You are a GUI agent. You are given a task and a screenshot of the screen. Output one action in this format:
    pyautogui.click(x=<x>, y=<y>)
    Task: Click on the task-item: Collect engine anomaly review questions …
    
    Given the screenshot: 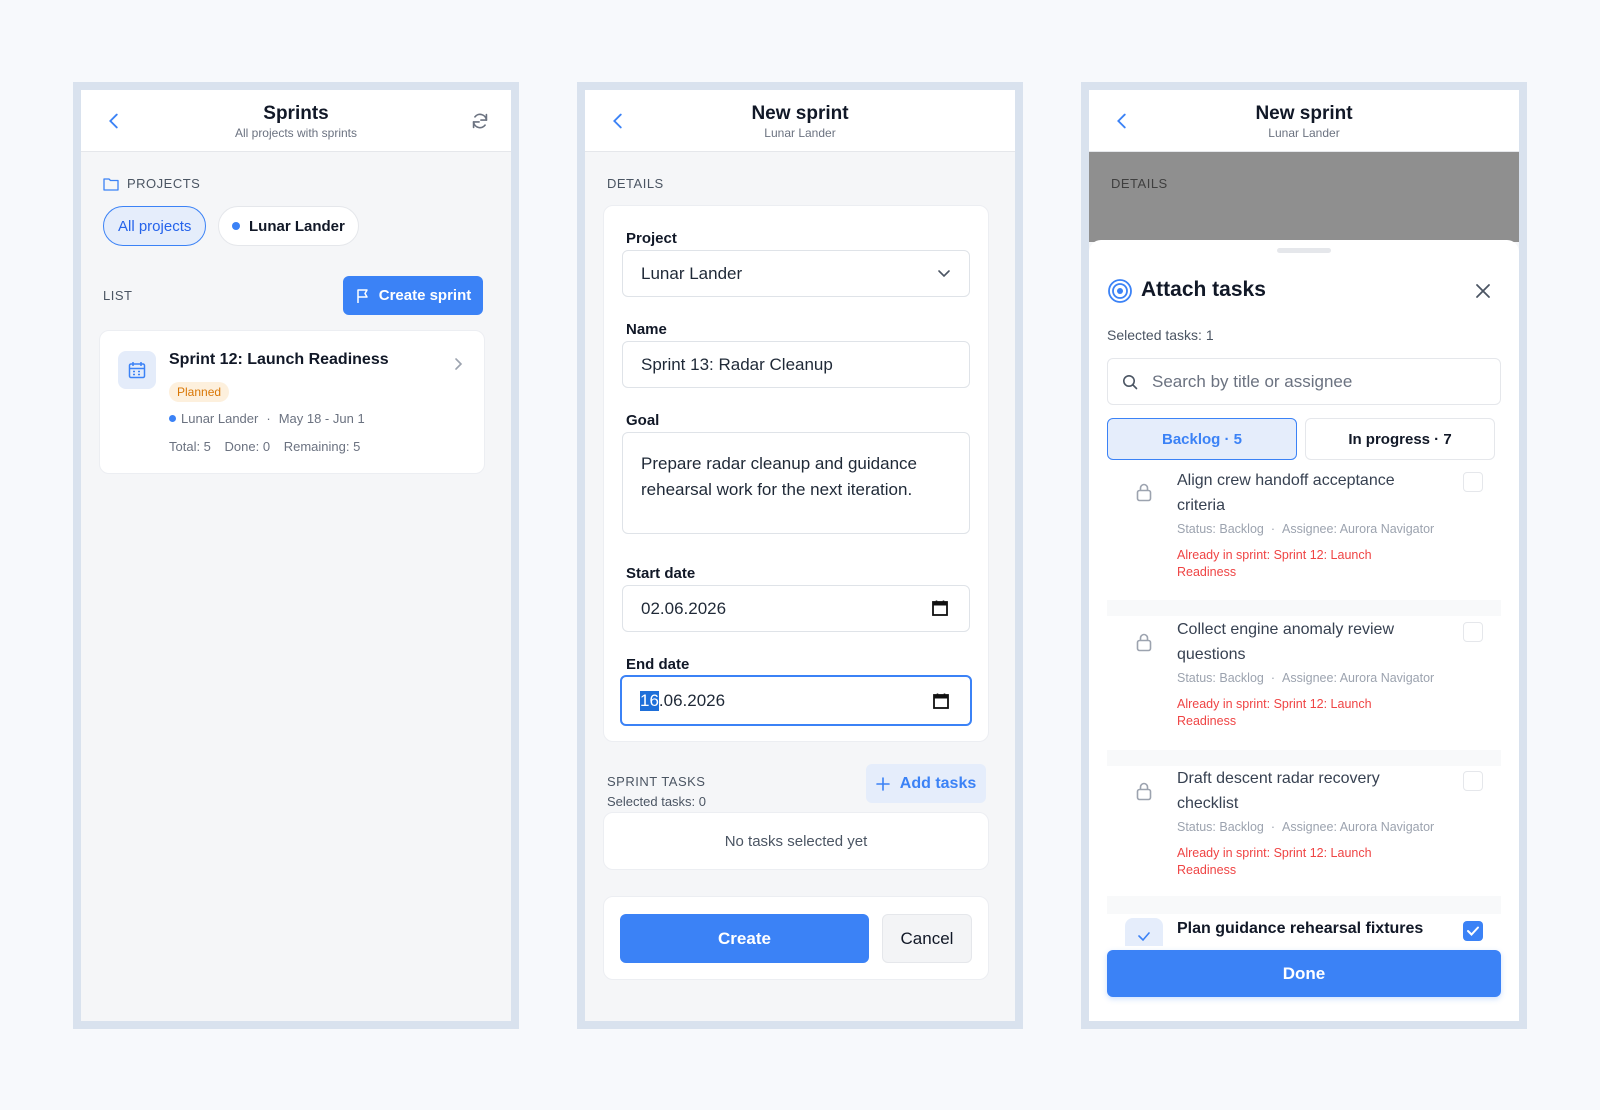 What is the action you would take?
    pyautogui.click(x=1304, y=683)
    